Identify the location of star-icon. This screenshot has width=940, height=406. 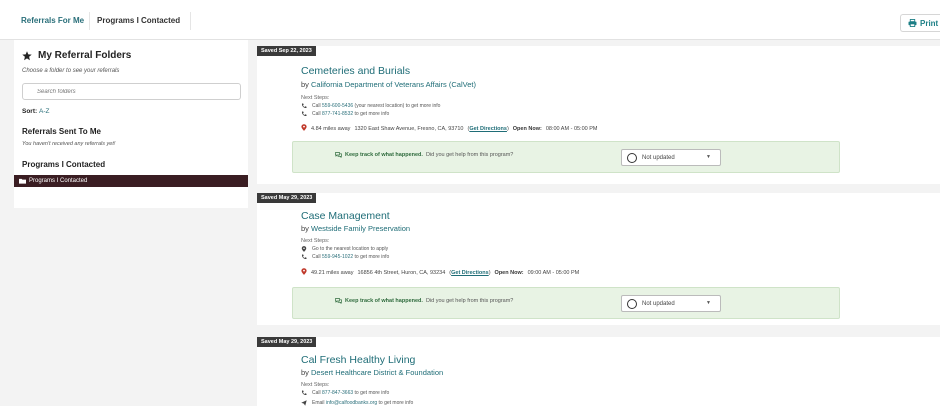
(27, 55).